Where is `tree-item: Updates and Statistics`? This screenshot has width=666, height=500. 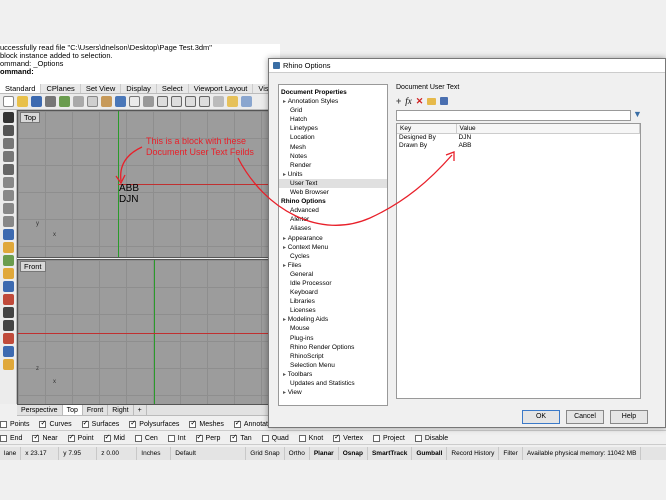
tree-item: Updates and Statistics is located at coordinates (333, 383).